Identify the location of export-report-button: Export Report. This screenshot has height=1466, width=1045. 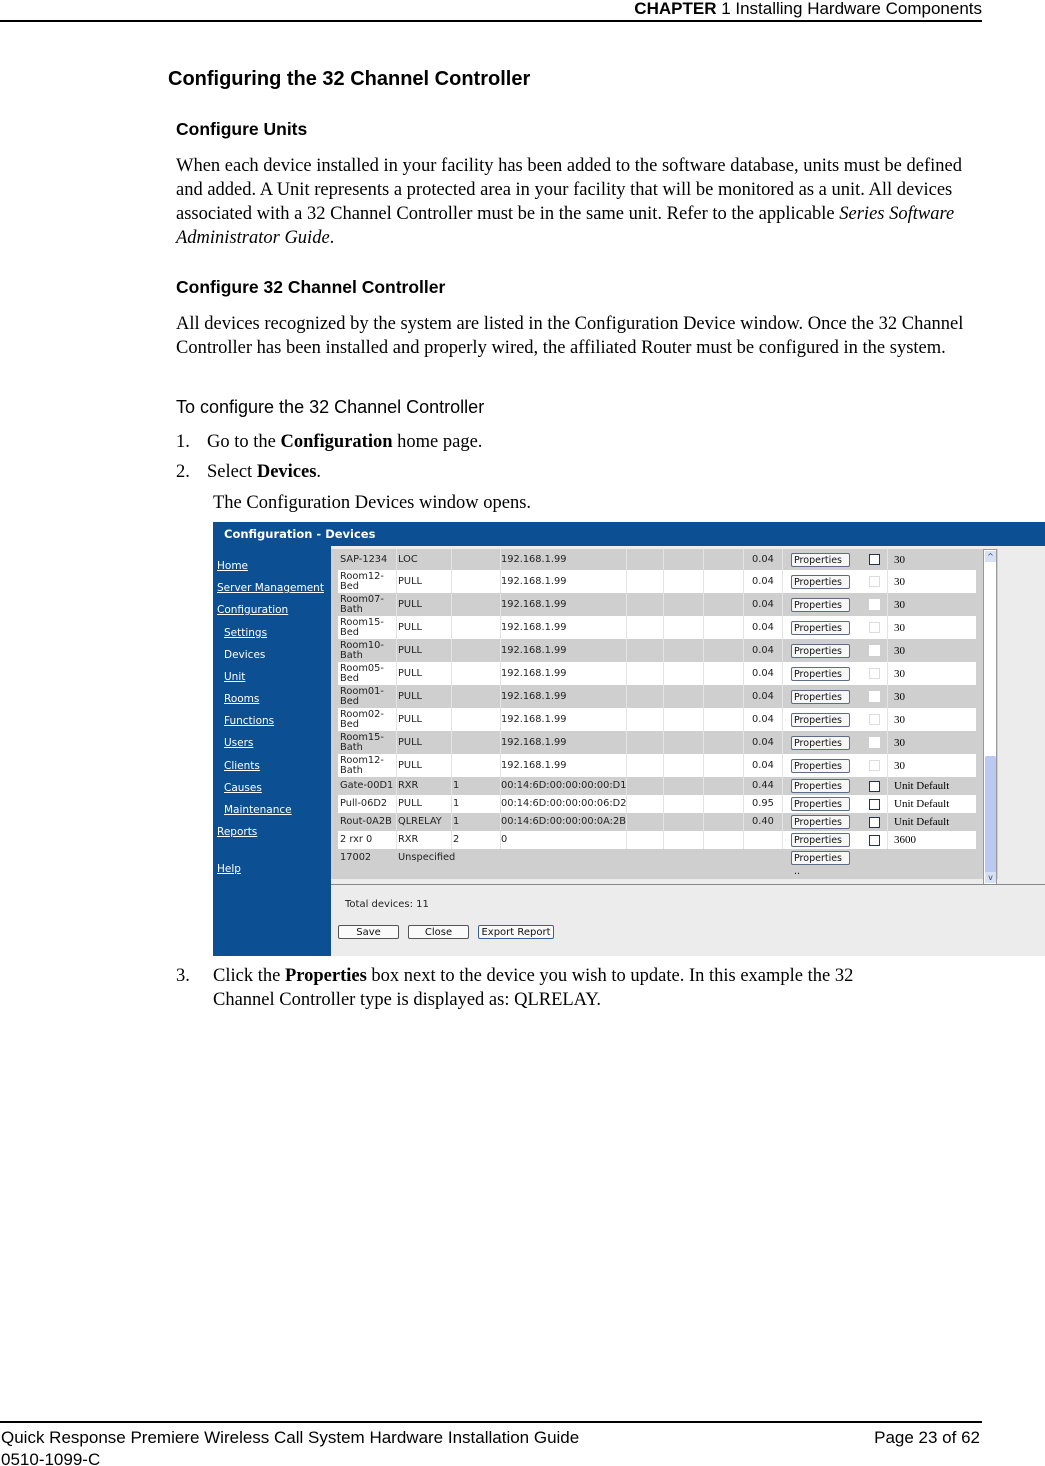
(516, 932).